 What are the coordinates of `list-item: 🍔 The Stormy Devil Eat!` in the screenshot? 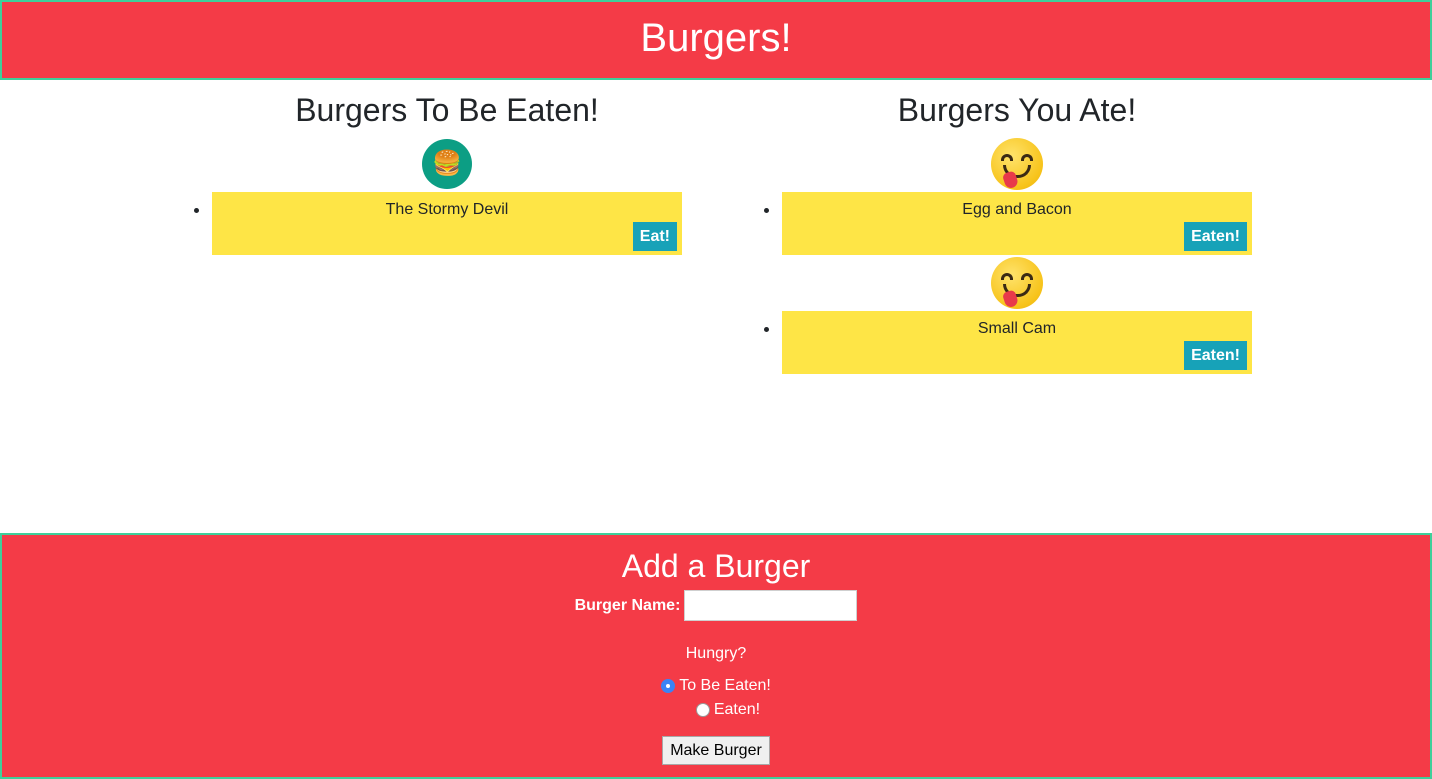 It's located at (438, 195).